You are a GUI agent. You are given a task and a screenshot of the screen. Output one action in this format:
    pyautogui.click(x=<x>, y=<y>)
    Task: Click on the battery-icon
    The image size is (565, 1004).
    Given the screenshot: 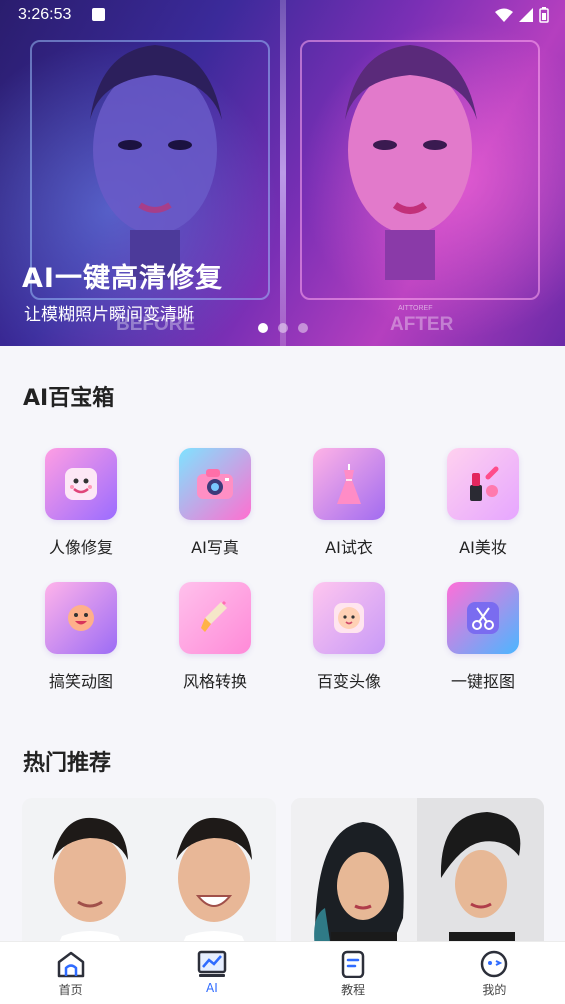 What is the action you would take?
    pyautogui.click(x=544, y=15)
    